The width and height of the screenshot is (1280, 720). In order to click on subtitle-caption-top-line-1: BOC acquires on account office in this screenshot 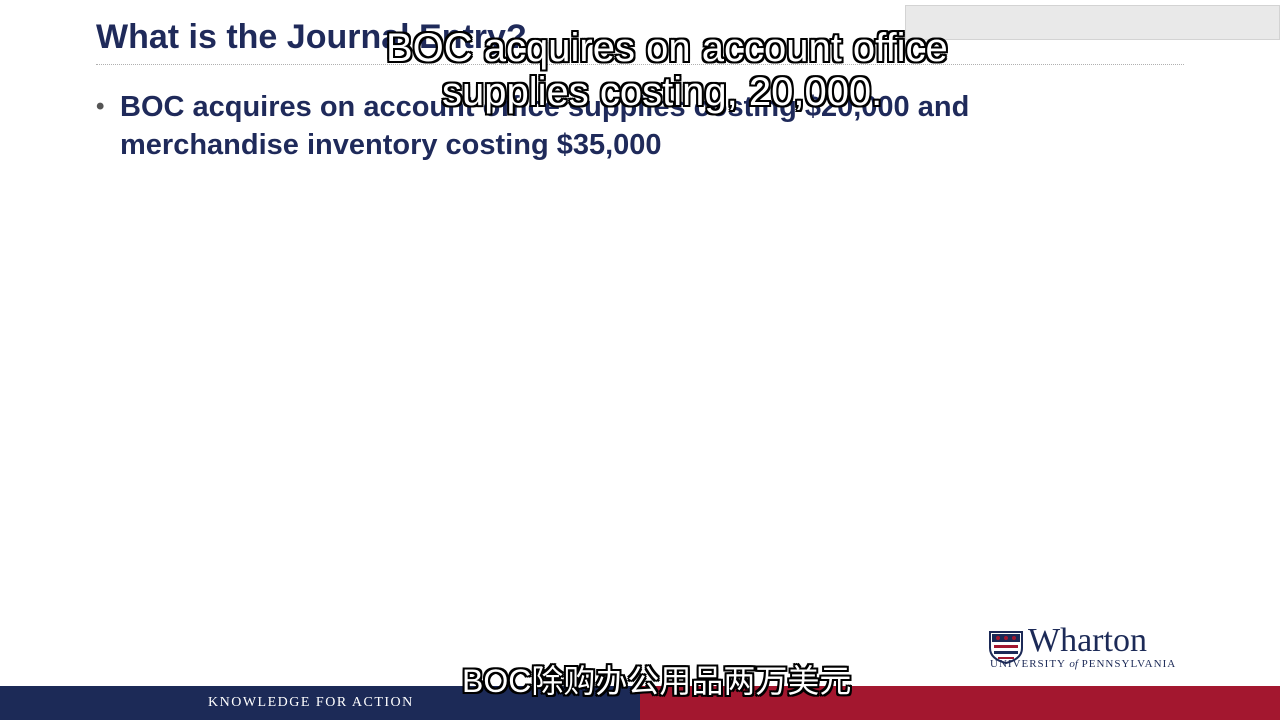, I will do `click(640, 48)`.